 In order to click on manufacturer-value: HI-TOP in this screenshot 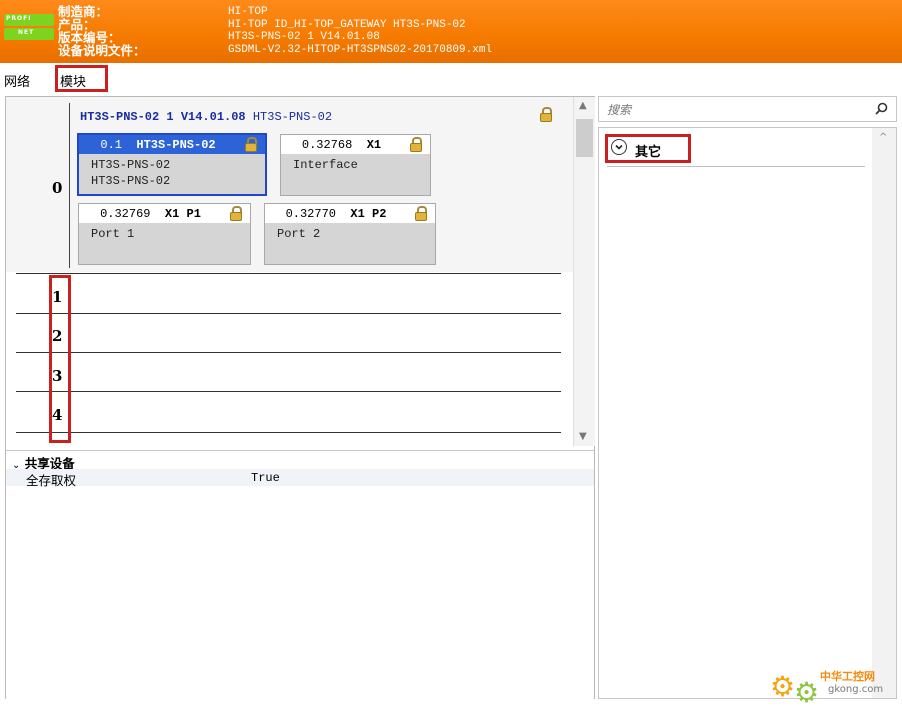, I will do `click(248, 12)`.